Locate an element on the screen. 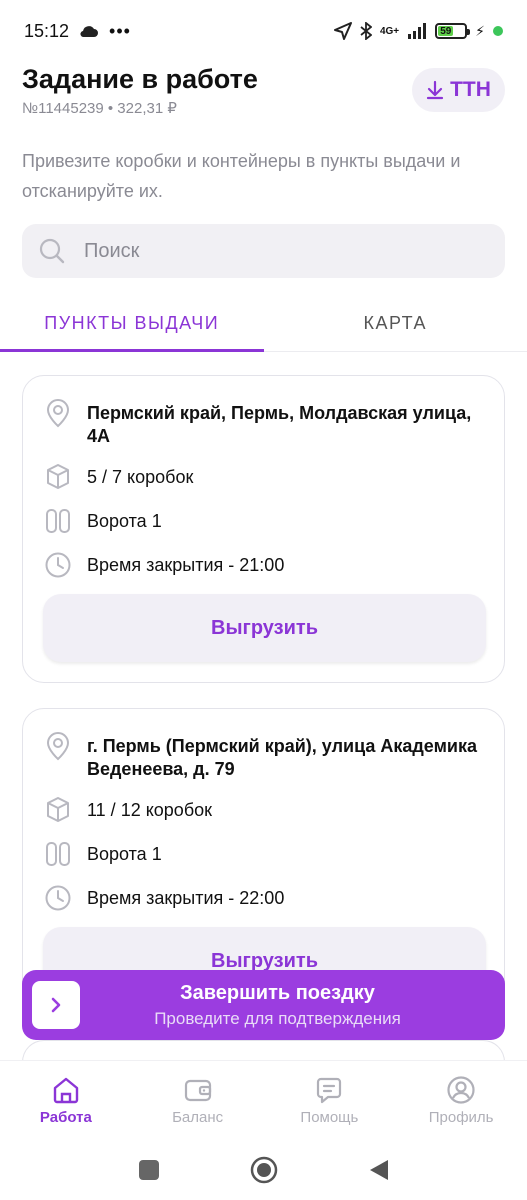  nav-label-work: Работа is located at coordinates (65, 1117).